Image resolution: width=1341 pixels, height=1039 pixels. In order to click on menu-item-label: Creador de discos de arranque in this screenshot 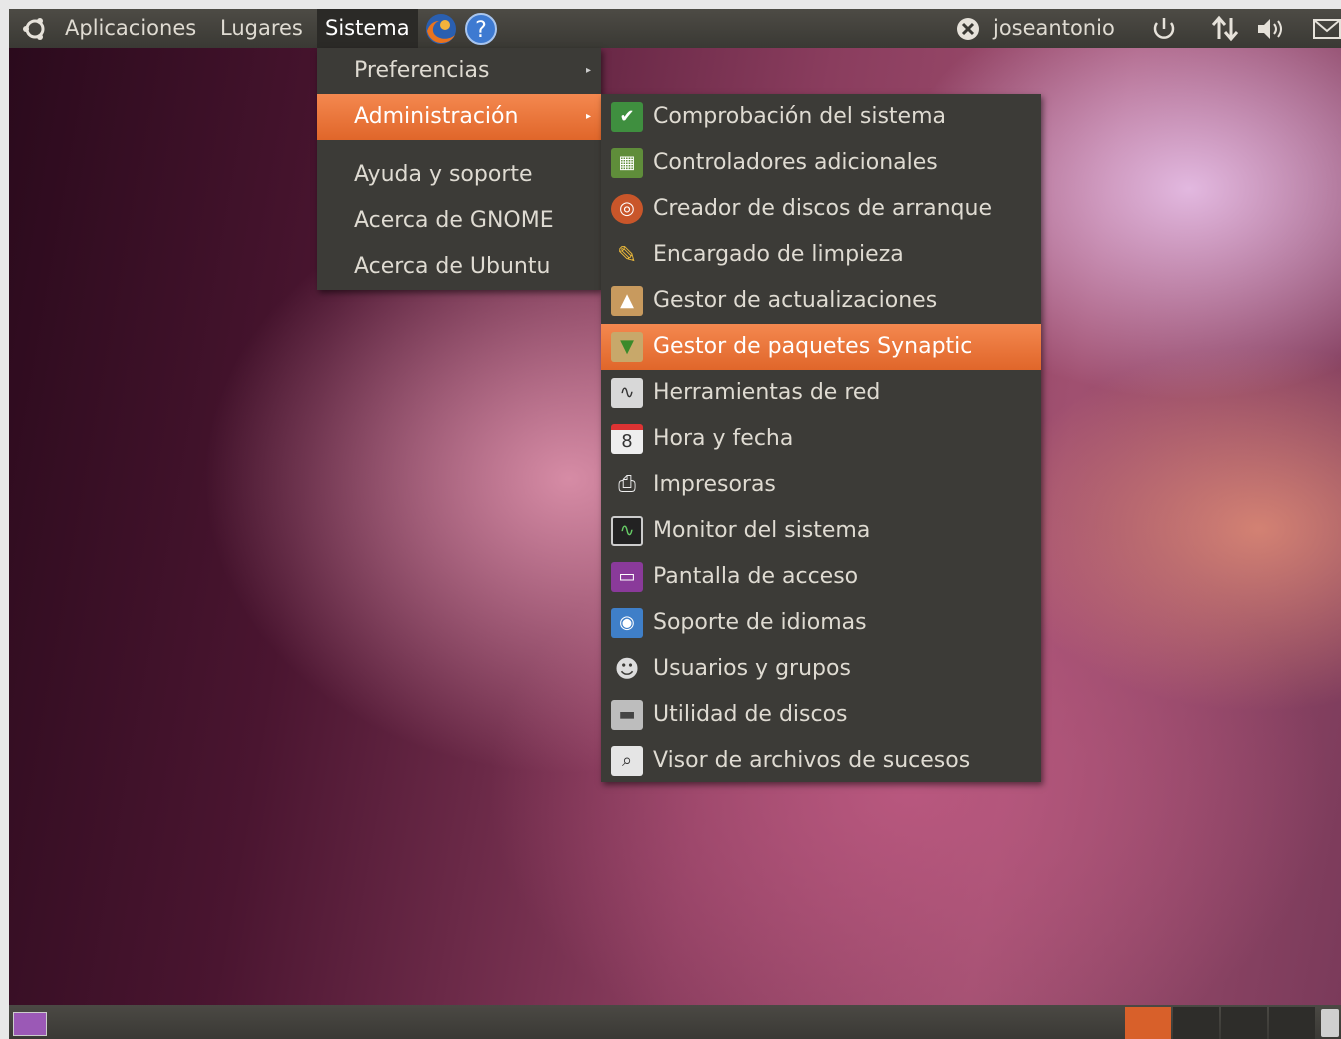, I will do `click(822, 208)`.